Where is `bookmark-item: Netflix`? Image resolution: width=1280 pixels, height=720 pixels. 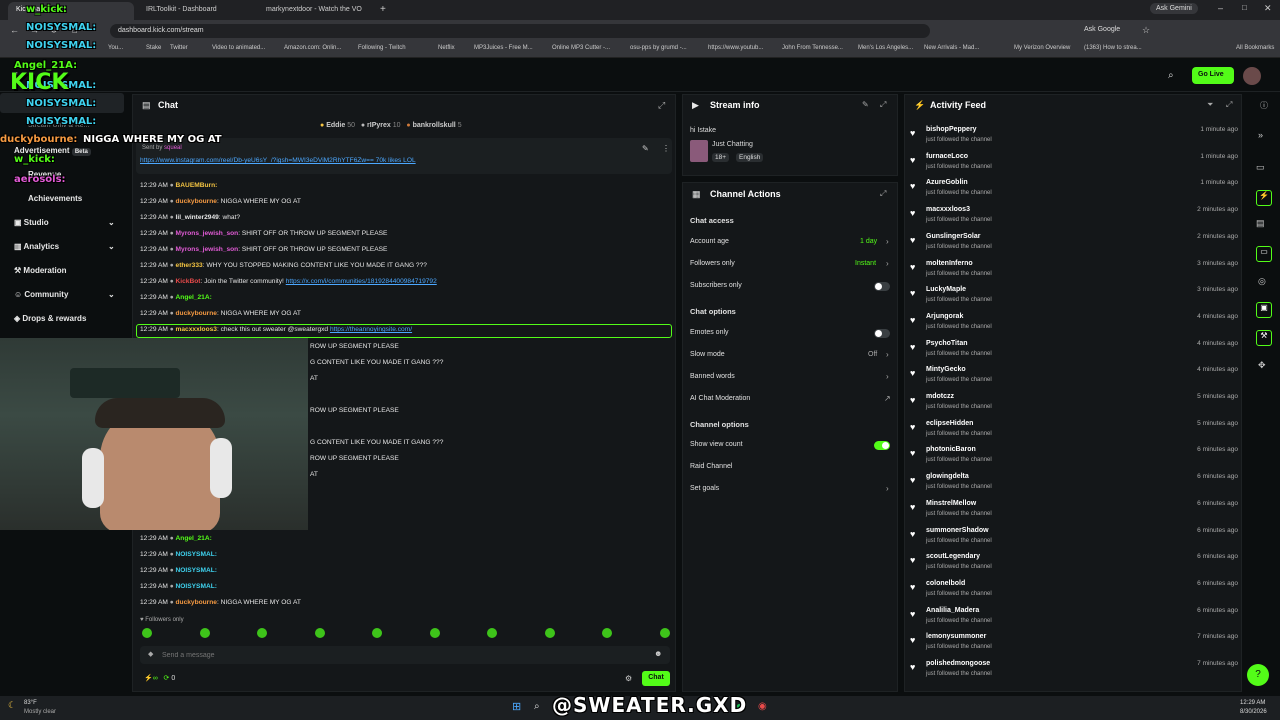 bookmark-item: Netflix is located at coordinates (446, 48).